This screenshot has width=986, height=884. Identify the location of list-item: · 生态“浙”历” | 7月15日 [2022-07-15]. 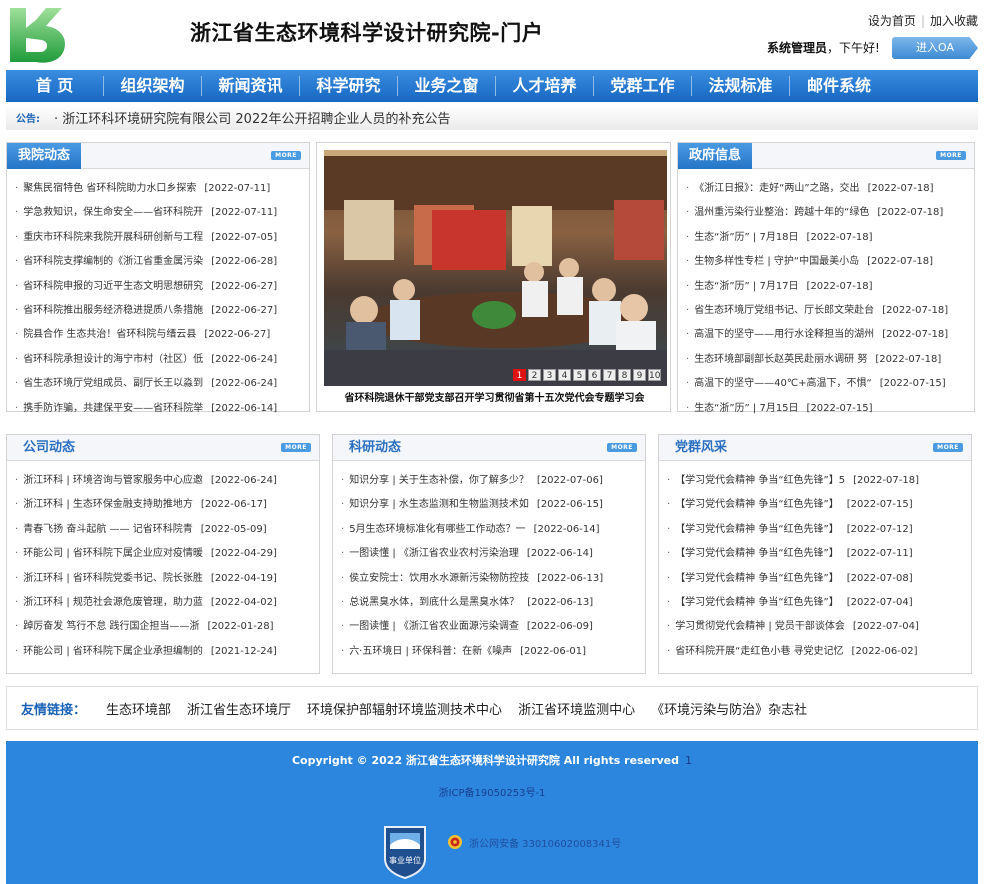
(826, 409).